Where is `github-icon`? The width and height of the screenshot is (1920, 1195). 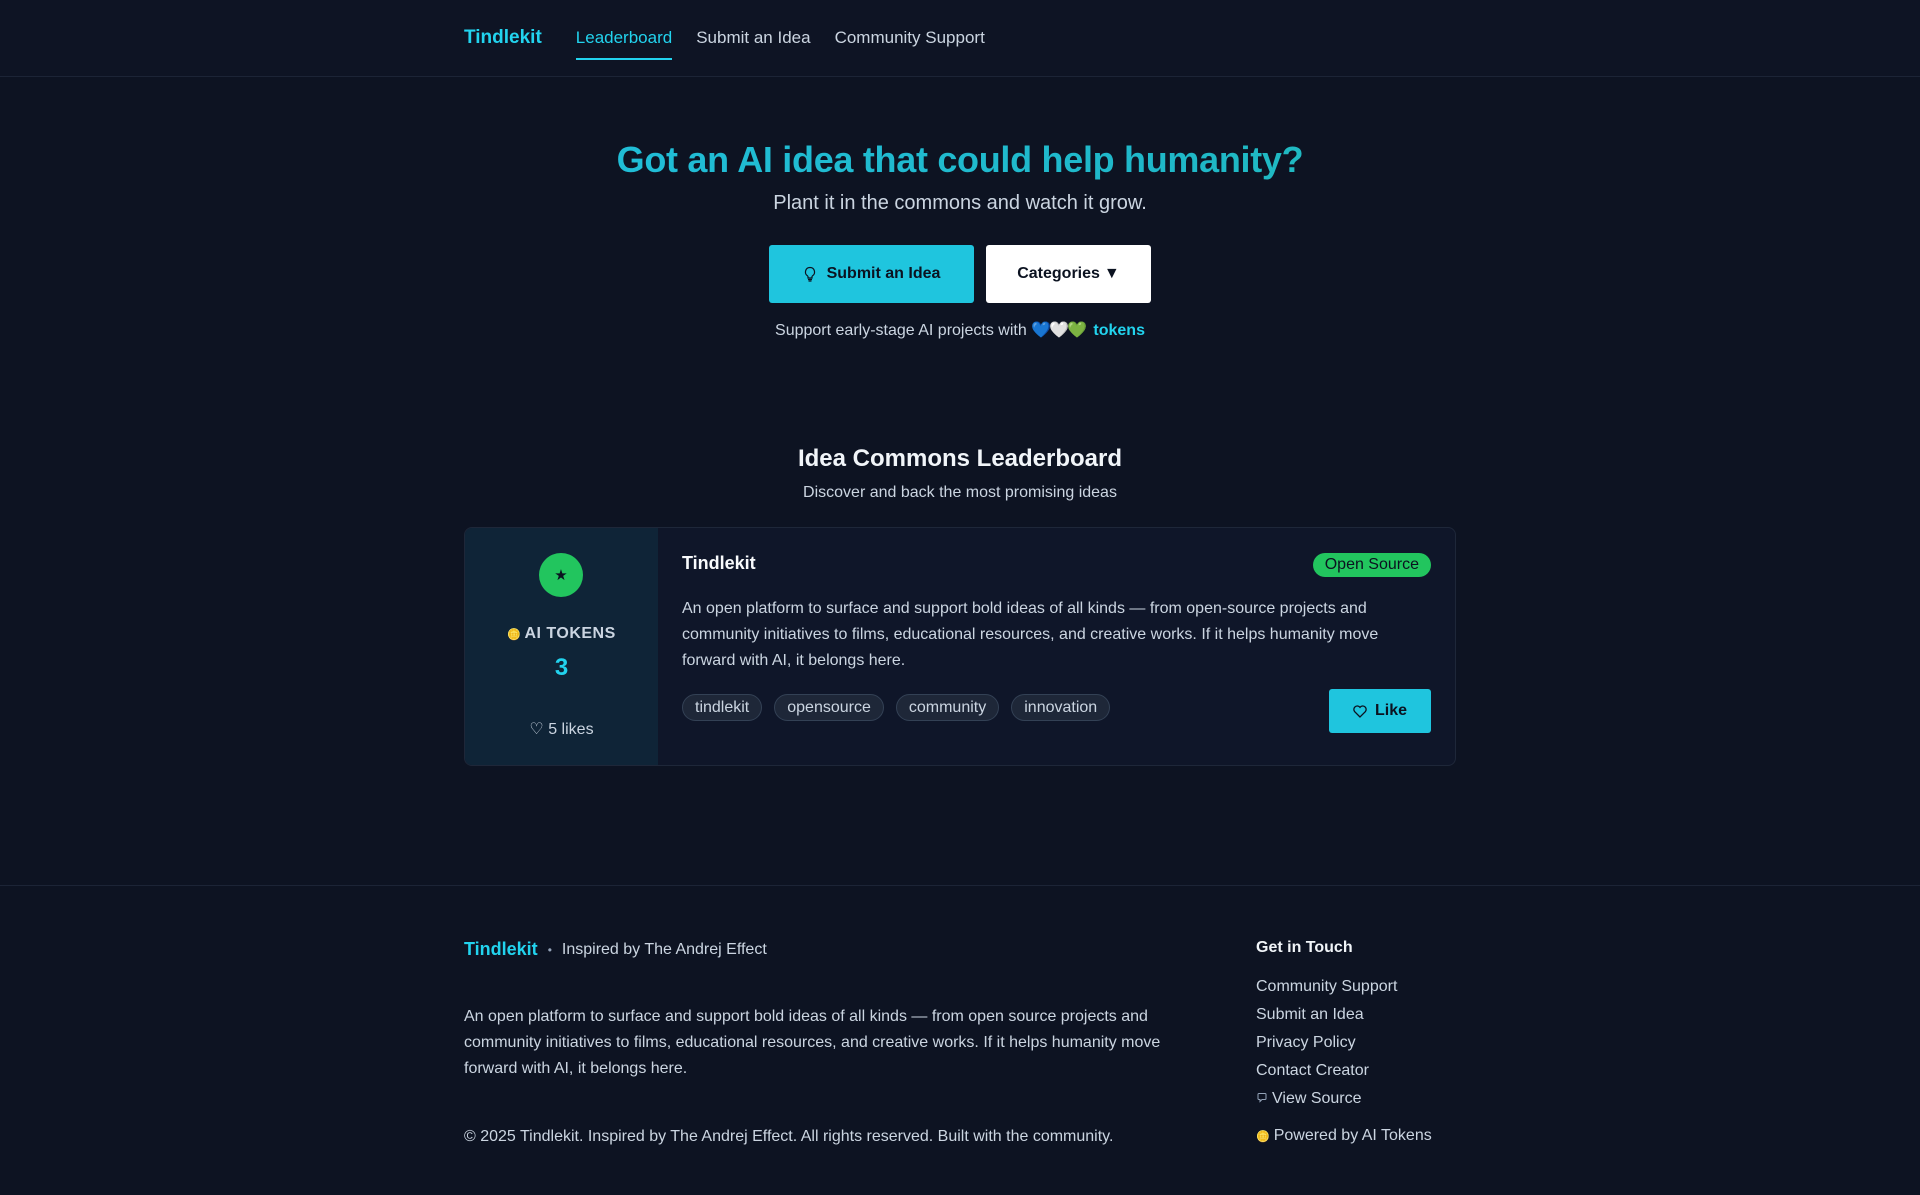
github-icon is located at coordinates (1262, 1099).